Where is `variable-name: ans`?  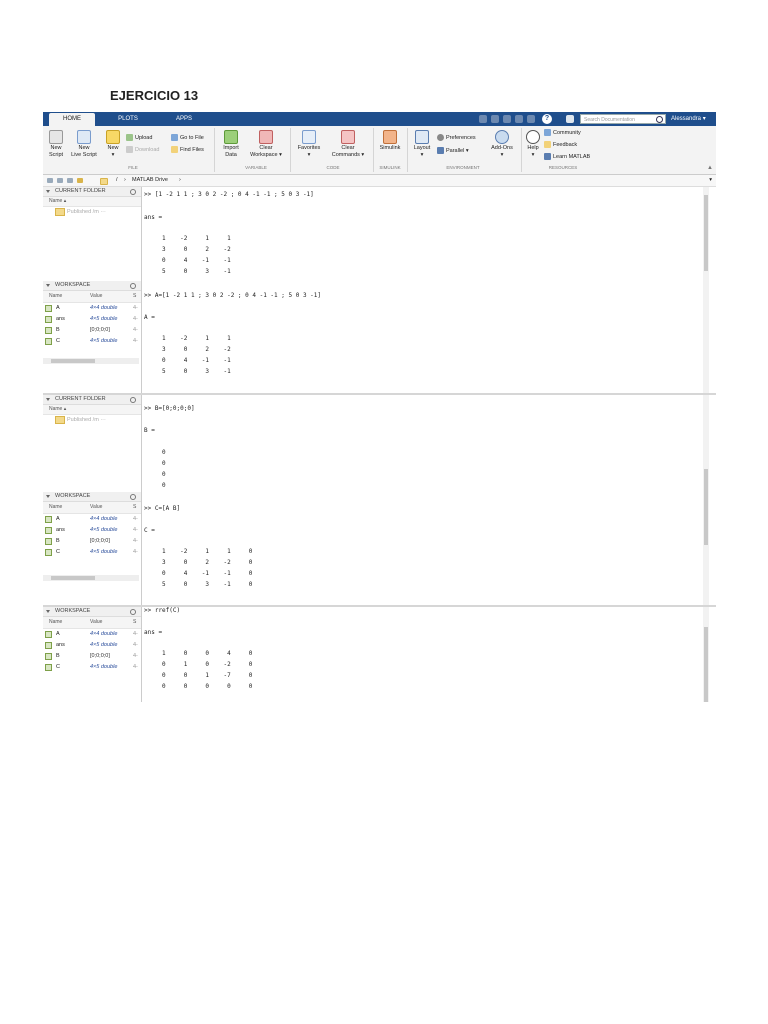 variable-name: ans is located at coordinates (60, 319).